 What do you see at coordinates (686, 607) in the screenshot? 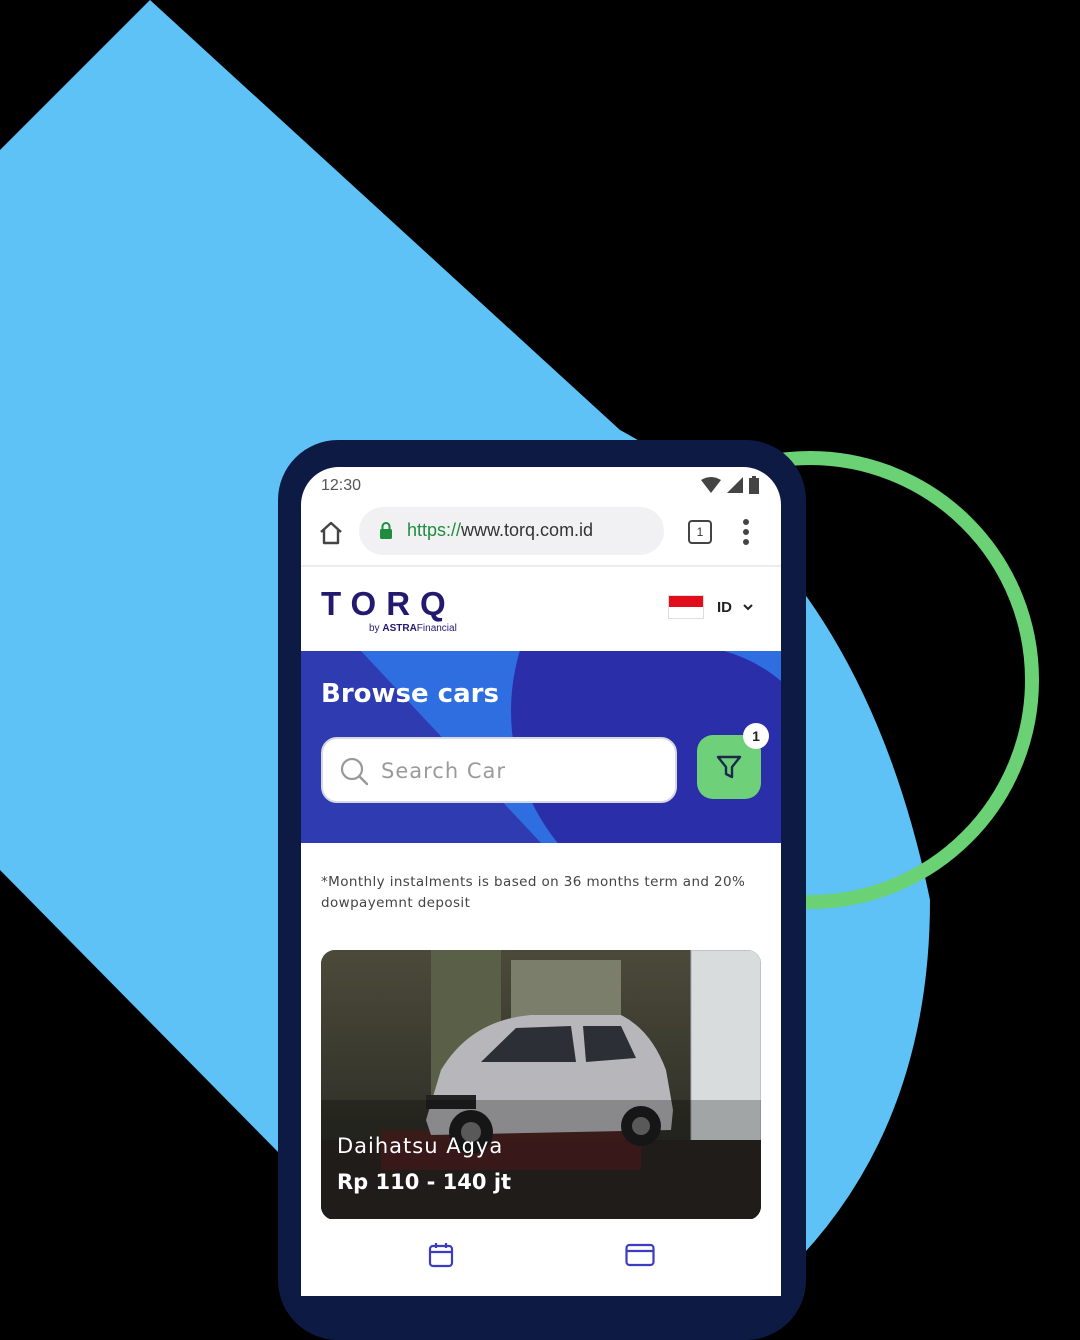
I see `indonesia-flag-icon` at bounding box center [686, 607].